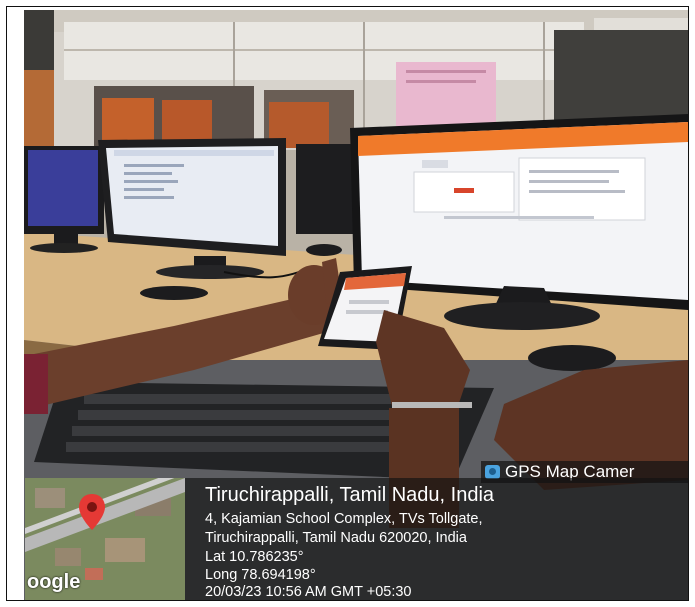  Describe the element at coordinates (92, 512) in the screenshot. I see `map-pin-icon` at that location.